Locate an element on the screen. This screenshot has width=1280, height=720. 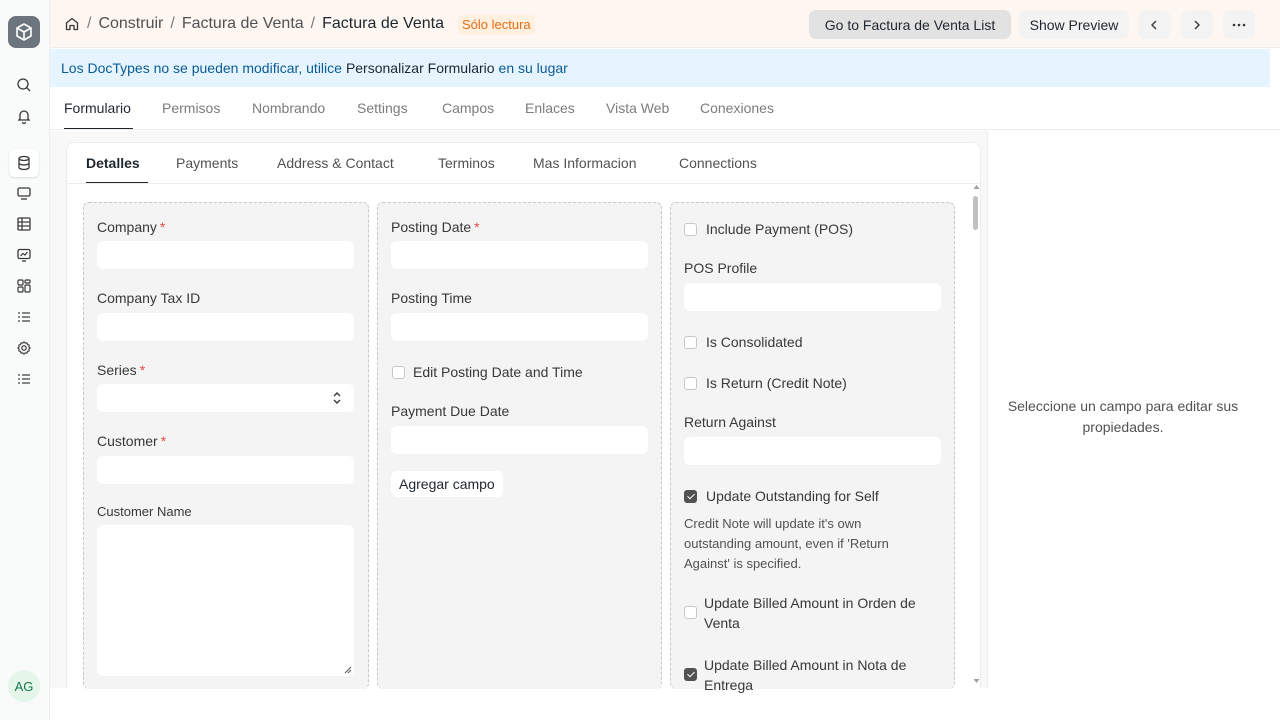
posting-date-field is located at coordinates (519, 255).